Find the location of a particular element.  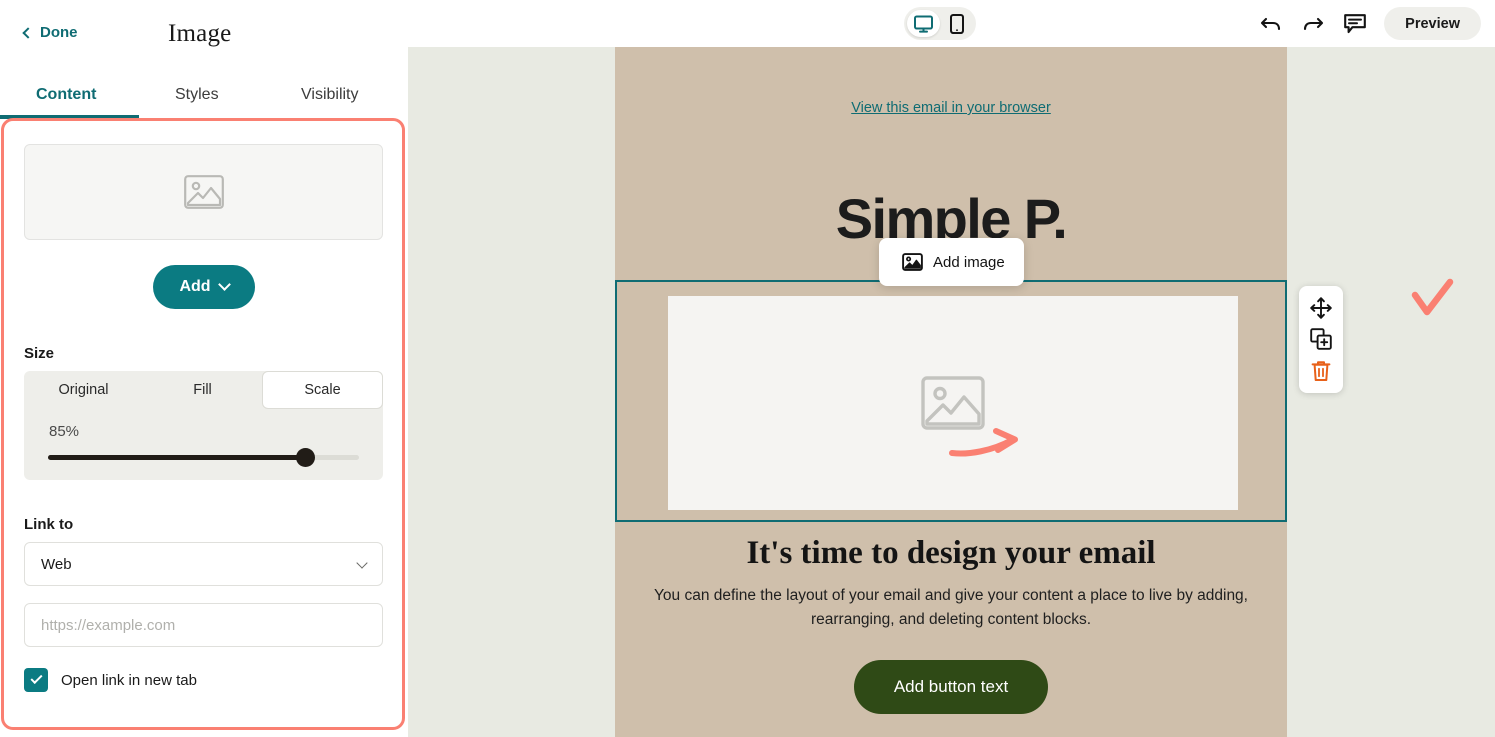

email-cta-container: Add button text is located at coordinates (951, 687).